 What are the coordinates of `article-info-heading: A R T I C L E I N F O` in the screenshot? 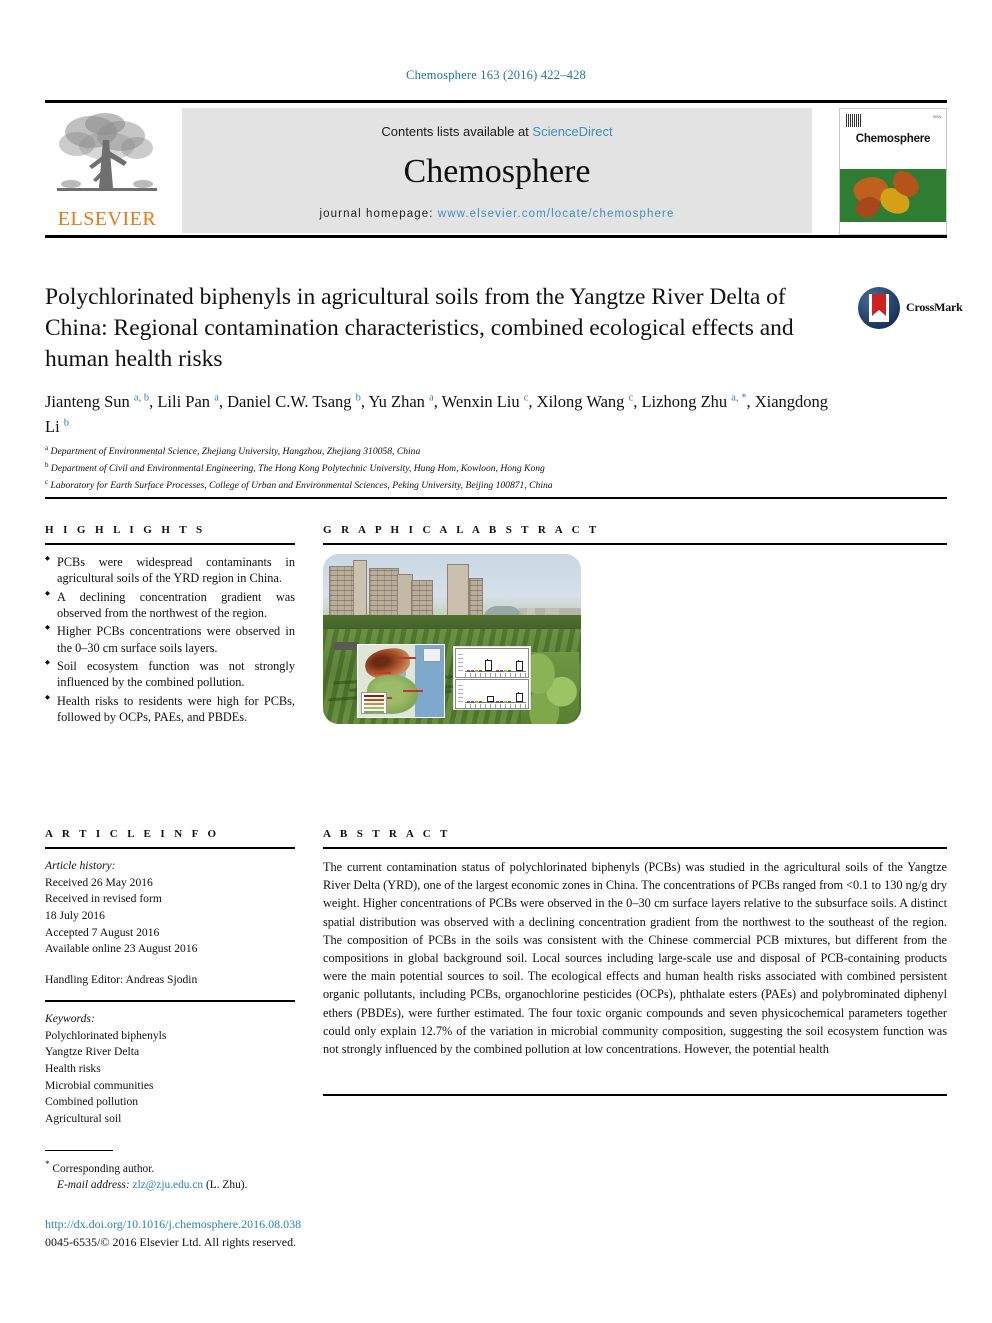 It's located at (132, 834).